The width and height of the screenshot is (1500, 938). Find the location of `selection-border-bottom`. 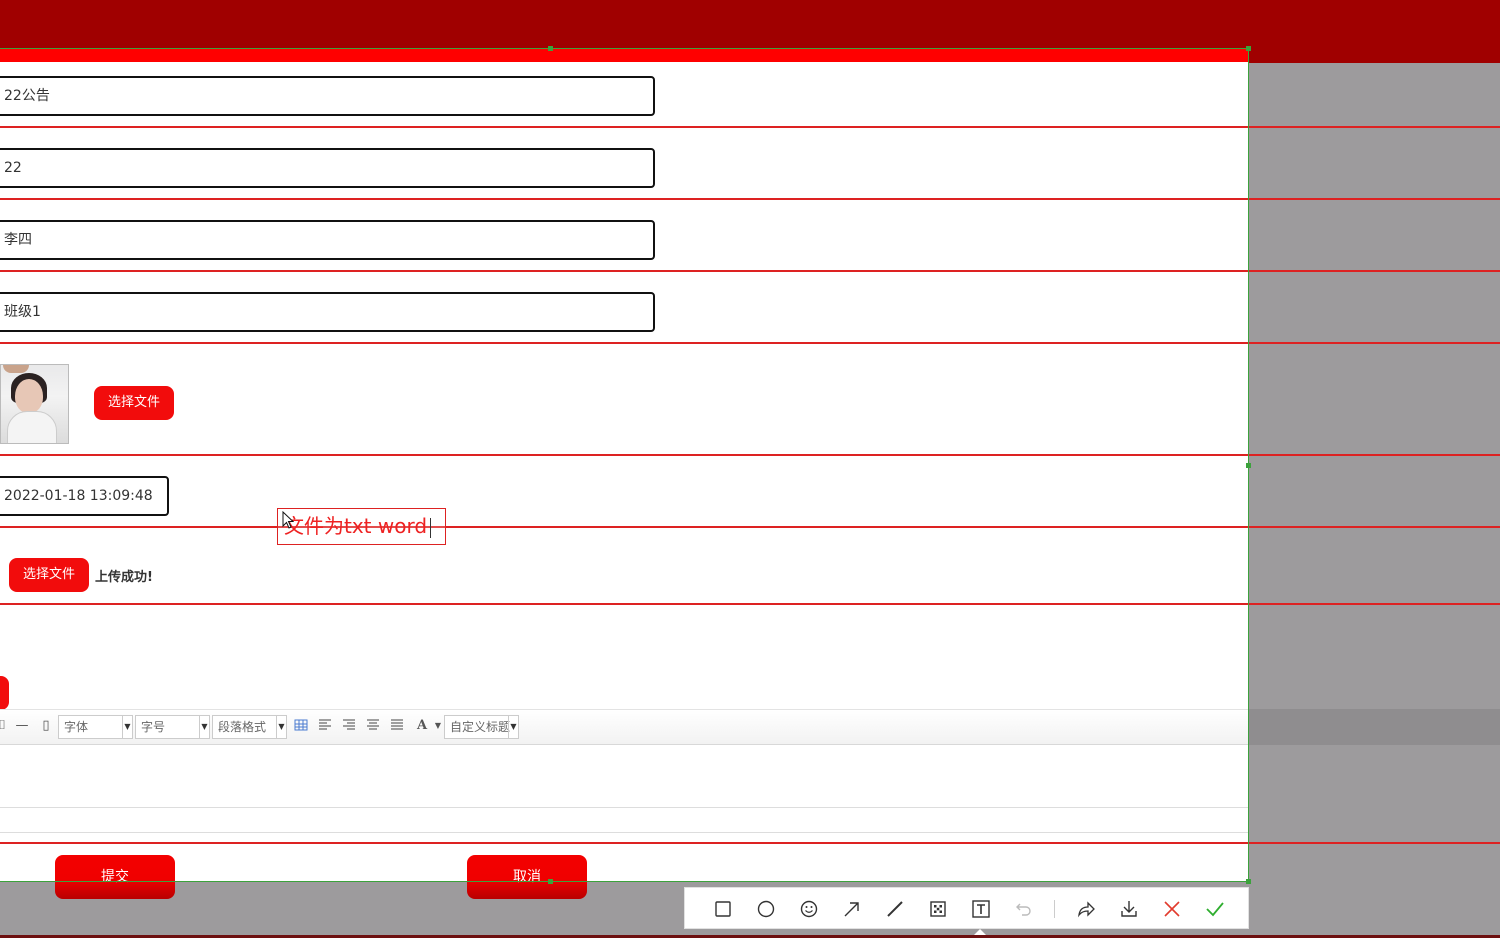

selection-border-bottom is located at coordinates (624, 881).